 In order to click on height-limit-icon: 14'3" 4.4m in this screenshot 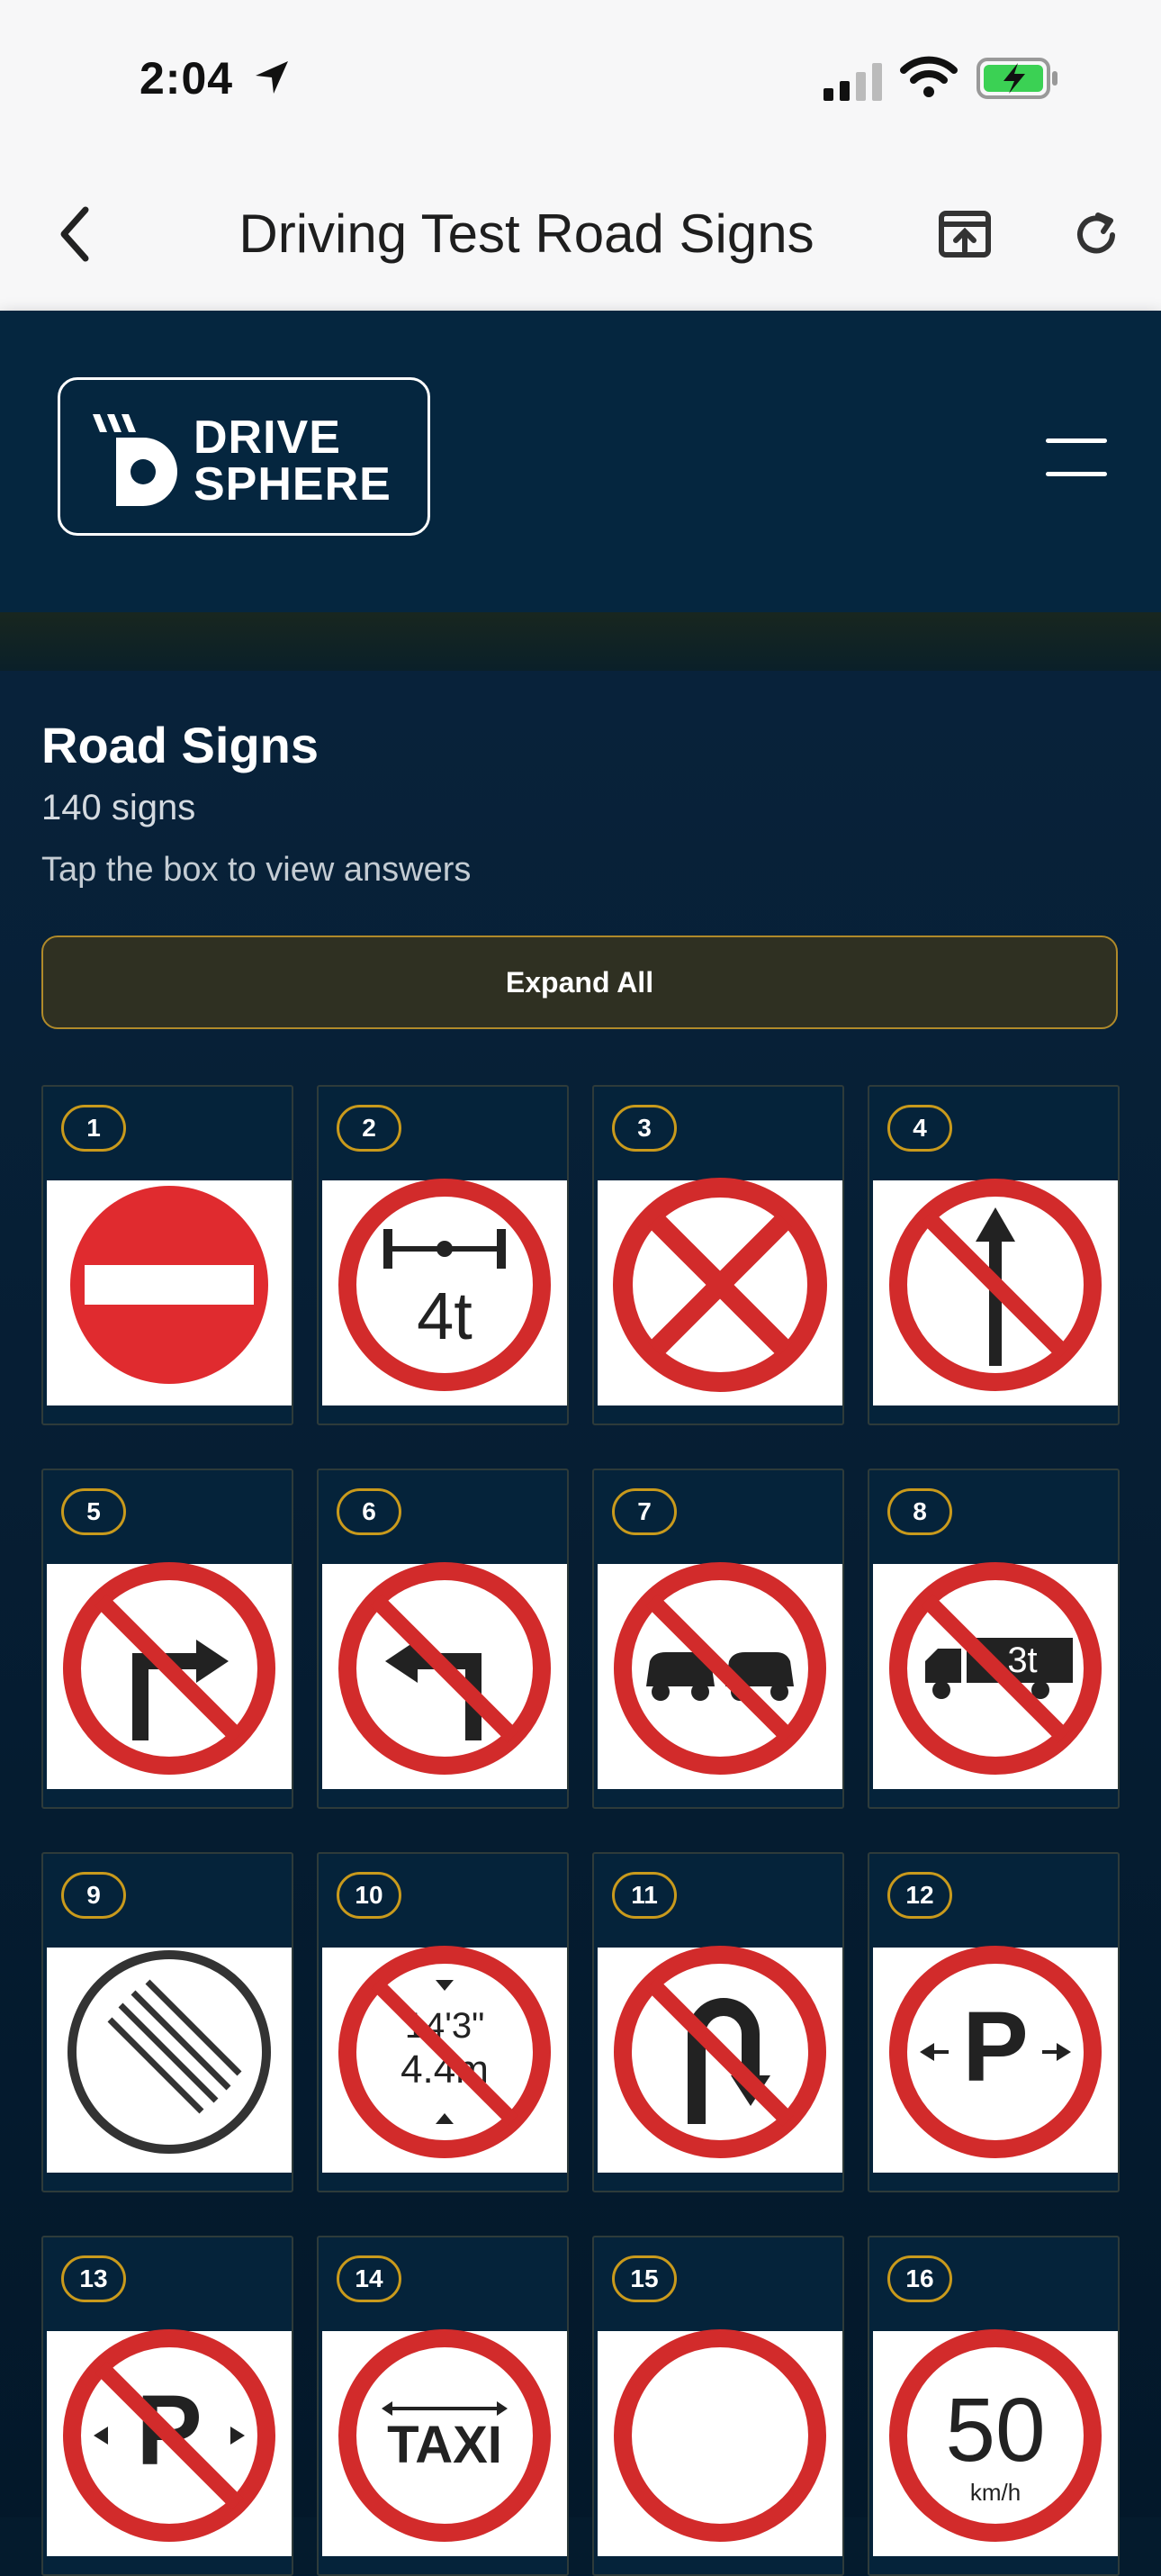, I will do `click(445, 2052)`.